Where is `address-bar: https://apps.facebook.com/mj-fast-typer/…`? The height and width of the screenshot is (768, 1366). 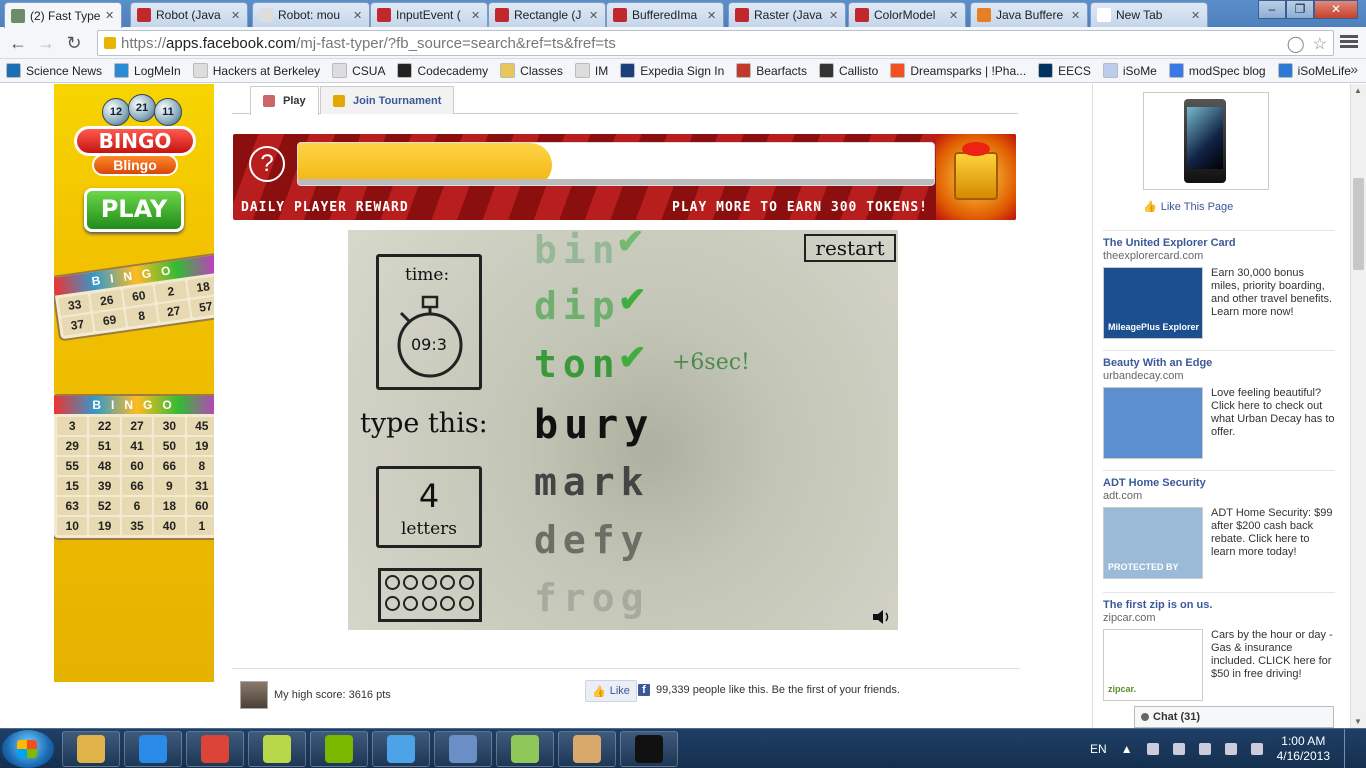
address-bar: https://apps.facebook.com/mj-fast-typer/… is located at coordinates (715, 43).